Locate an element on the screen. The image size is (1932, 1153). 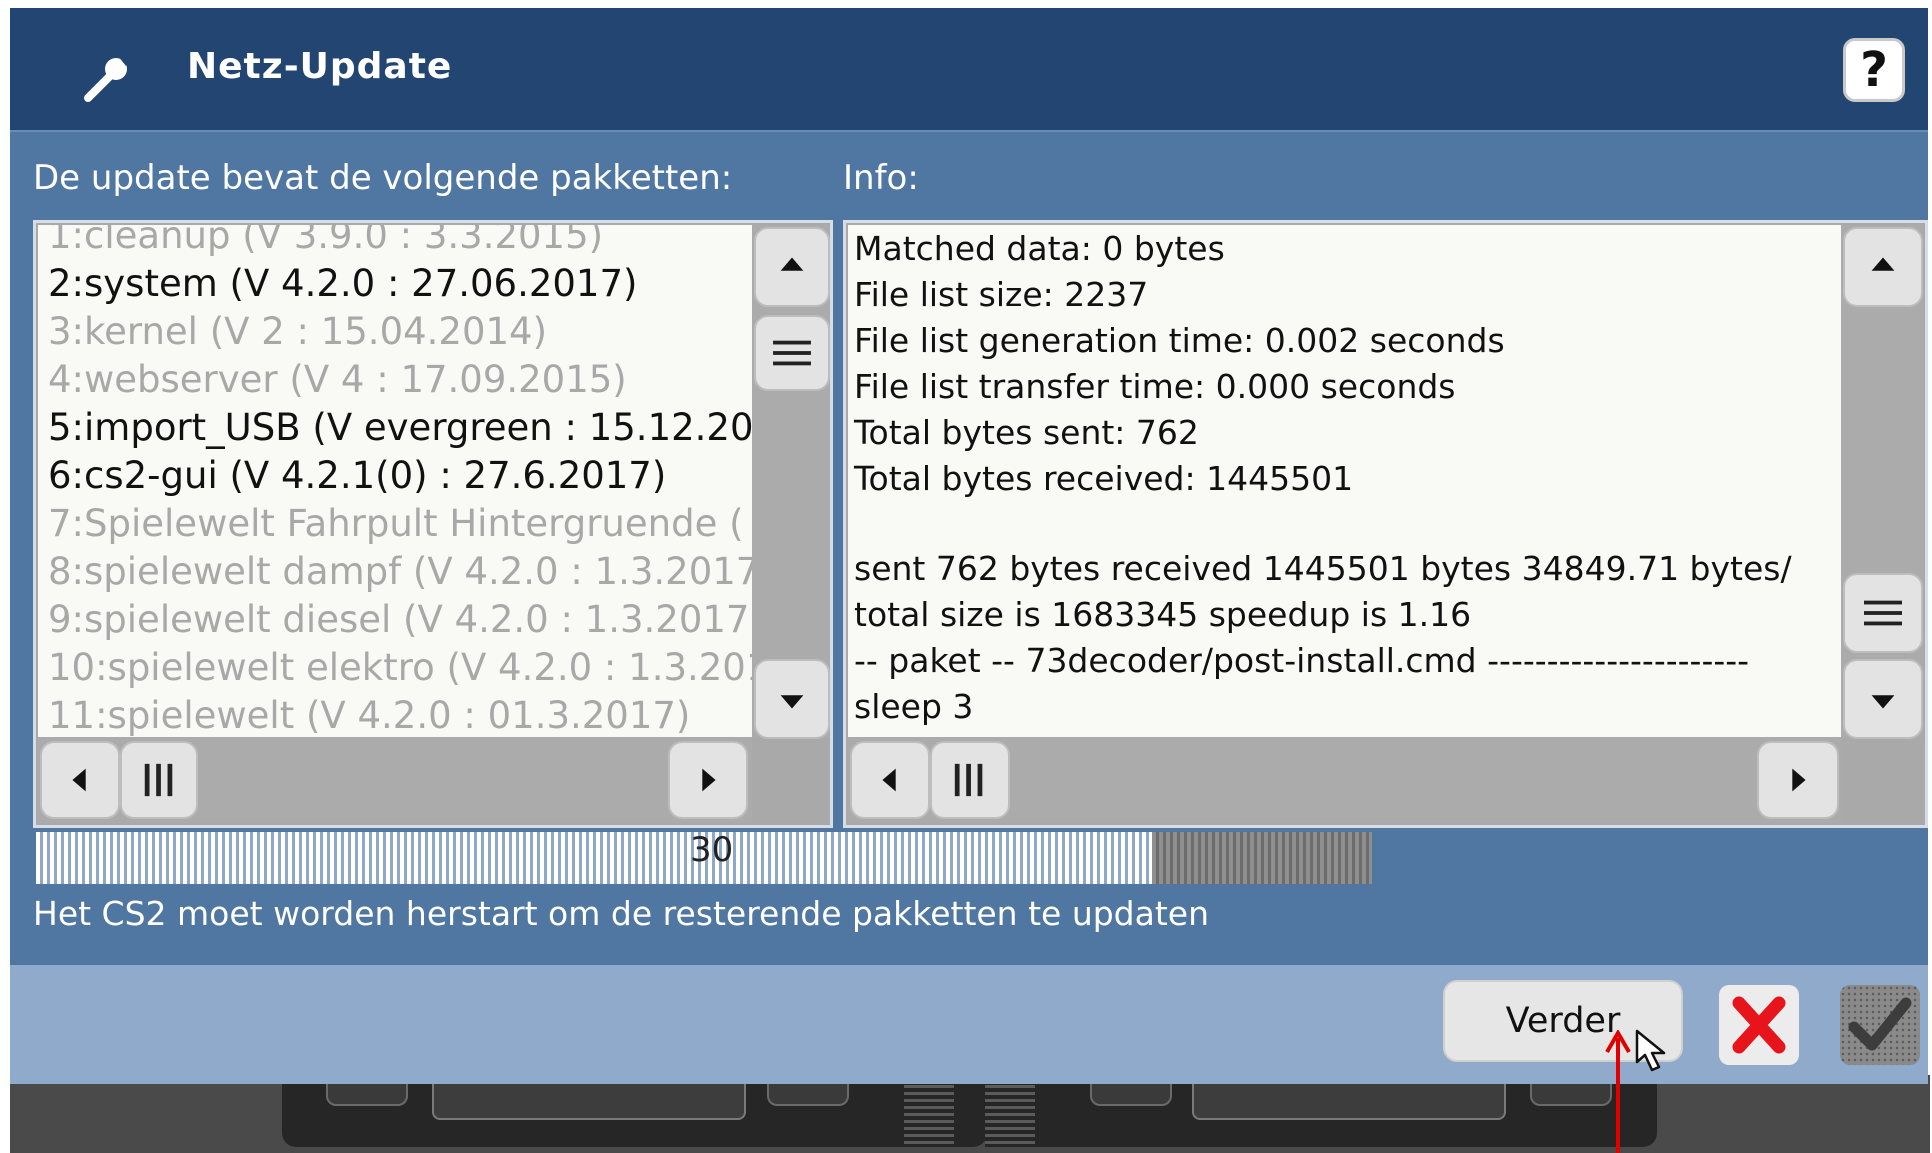
info-line: Total bytes sent: 762 is located at coordinates (1026, 432).